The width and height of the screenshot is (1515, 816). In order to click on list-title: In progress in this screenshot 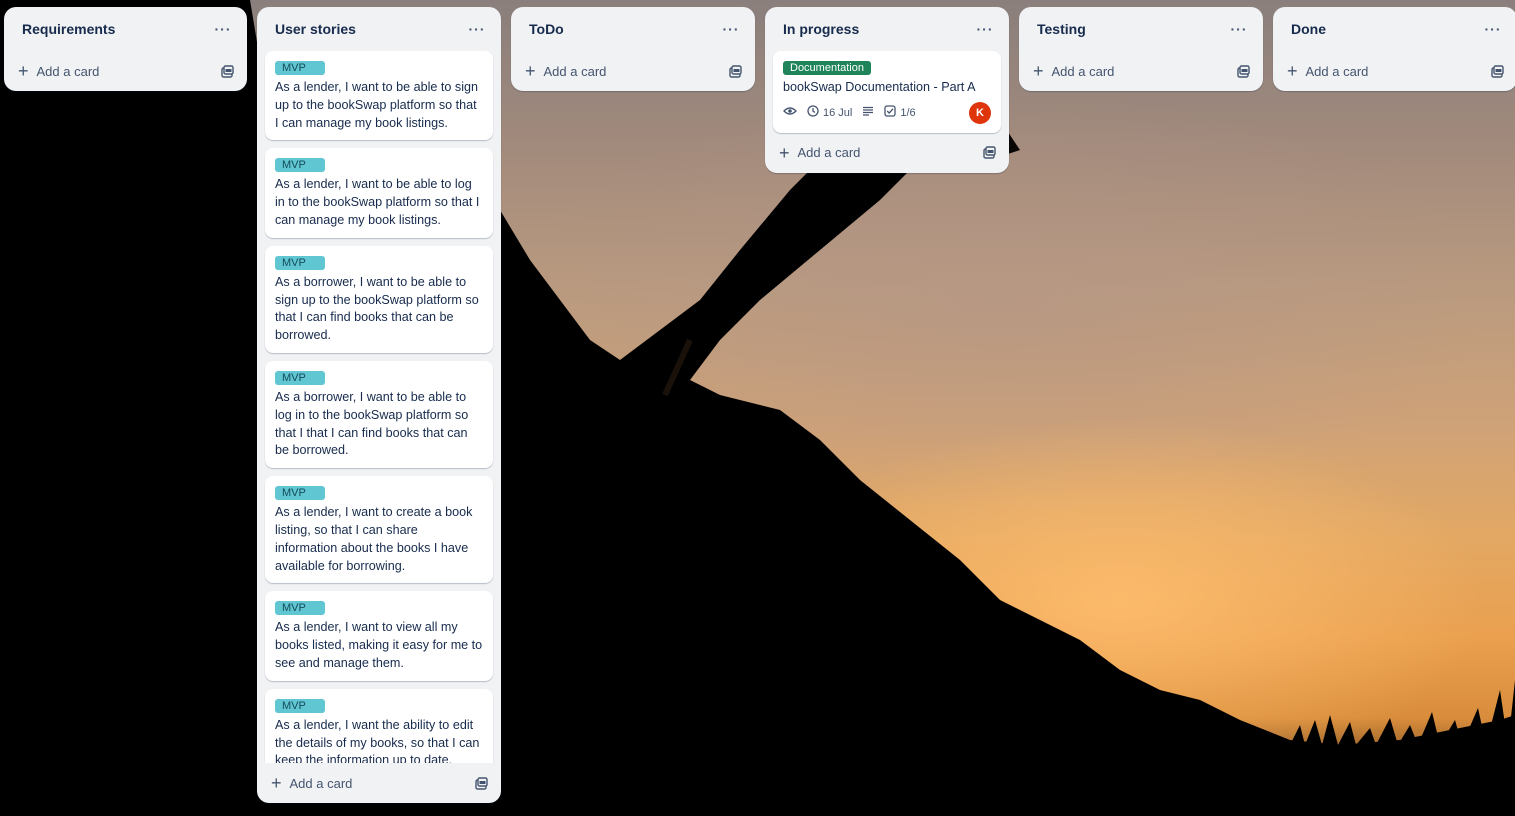, I will do `click(821, 29)`.